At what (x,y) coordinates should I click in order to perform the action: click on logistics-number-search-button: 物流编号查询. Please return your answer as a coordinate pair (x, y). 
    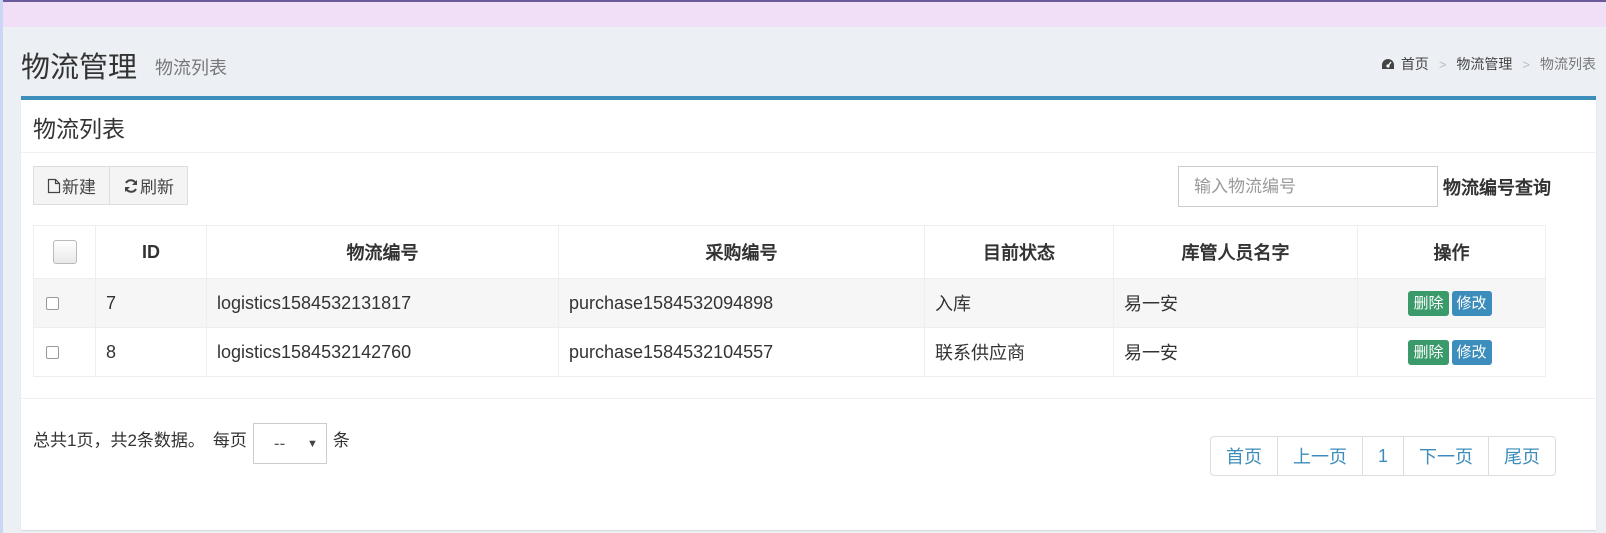
    Looking at the image, I should click on (1497, 187).